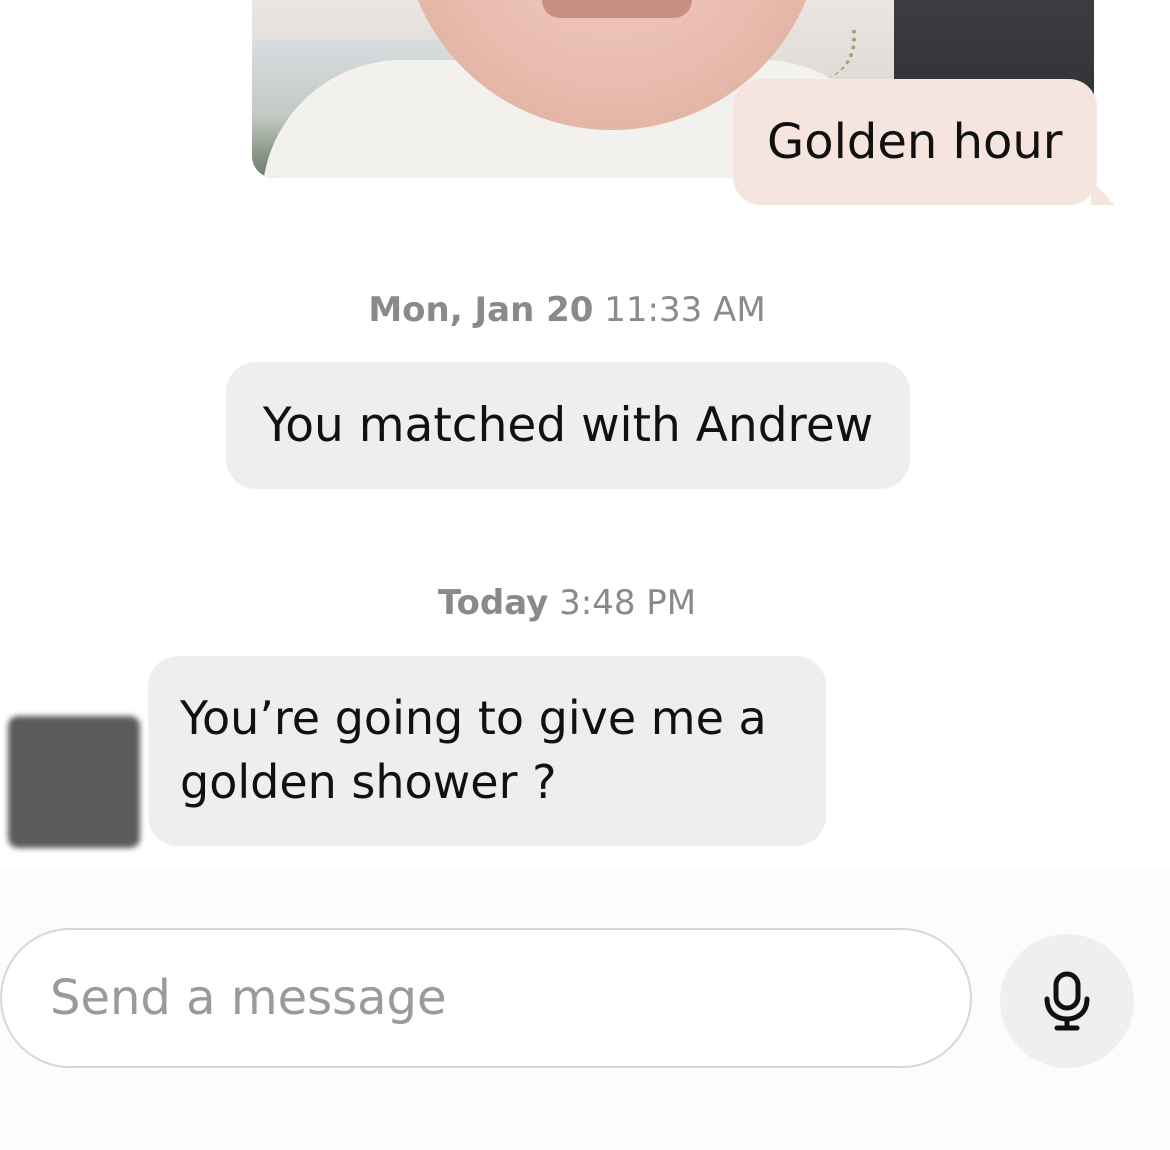 Image resolution: width=1170 pixels, height=1150 pixels. Describe the element at coordinates (824, 55) in the screenshot. I see `photo-chain` at that location.